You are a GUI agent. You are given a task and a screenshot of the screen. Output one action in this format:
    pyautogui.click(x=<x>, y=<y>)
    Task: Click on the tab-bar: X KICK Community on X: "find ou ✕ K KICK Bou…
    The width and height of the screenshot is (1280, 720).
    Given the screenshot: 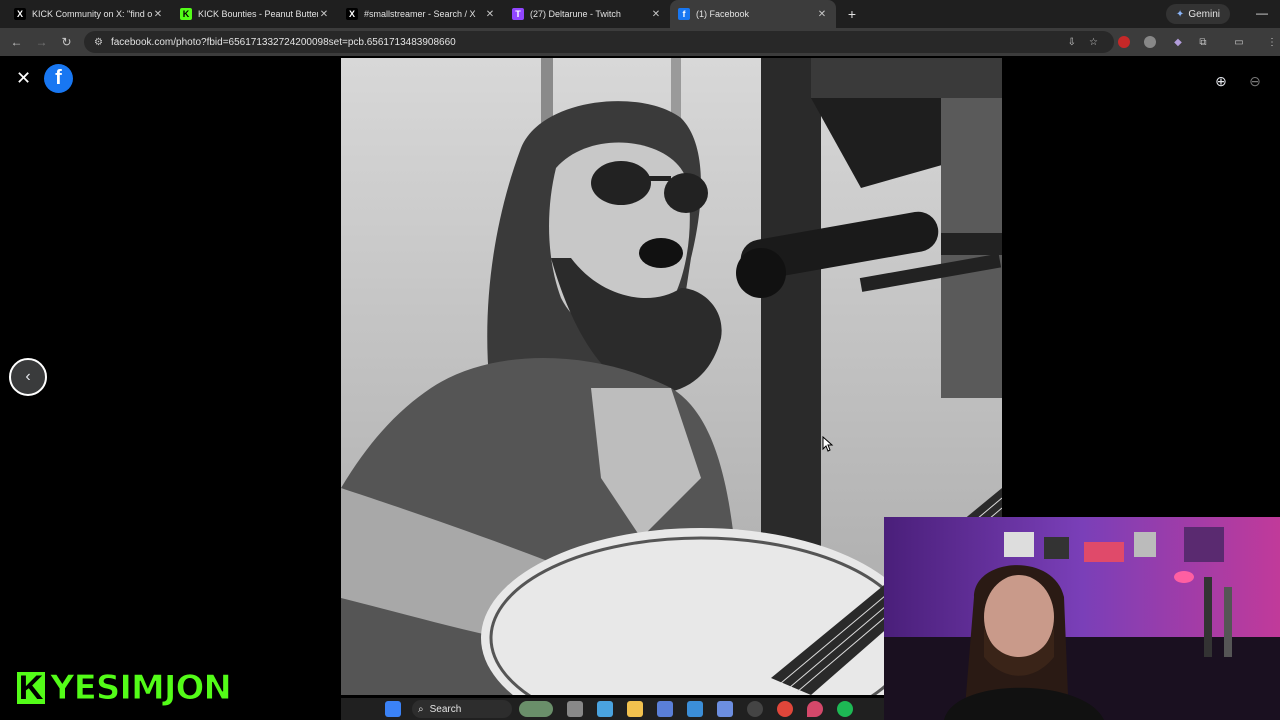 What is the action you would take?
    pyautogui.click(x=640, y=14)
    